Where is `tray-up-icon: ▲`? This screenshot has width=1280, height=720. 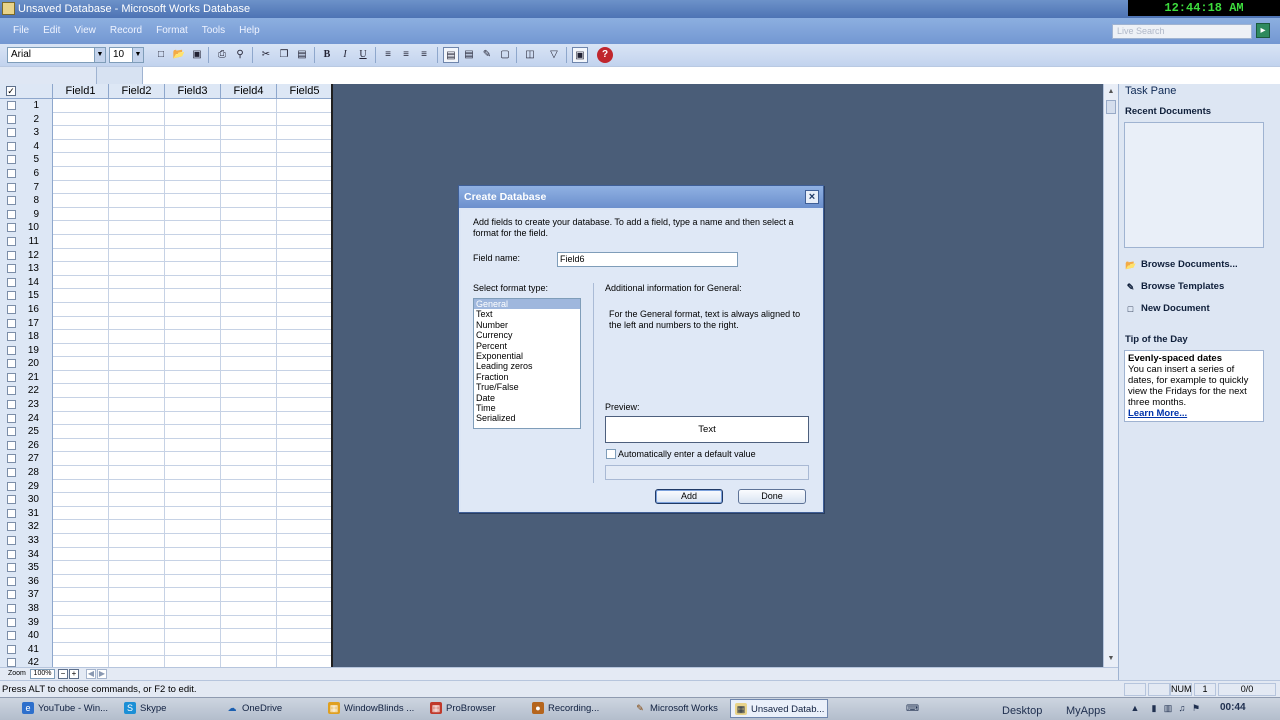 tray-up-icon: ▲ is located at coordinates (1135, 708).